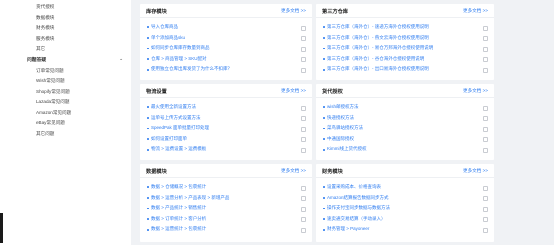  Describe the element at coordinates (226, 219) in the screenshot. I see `doc-link: 数据 > 订单统计 > 客户分析` at that location.